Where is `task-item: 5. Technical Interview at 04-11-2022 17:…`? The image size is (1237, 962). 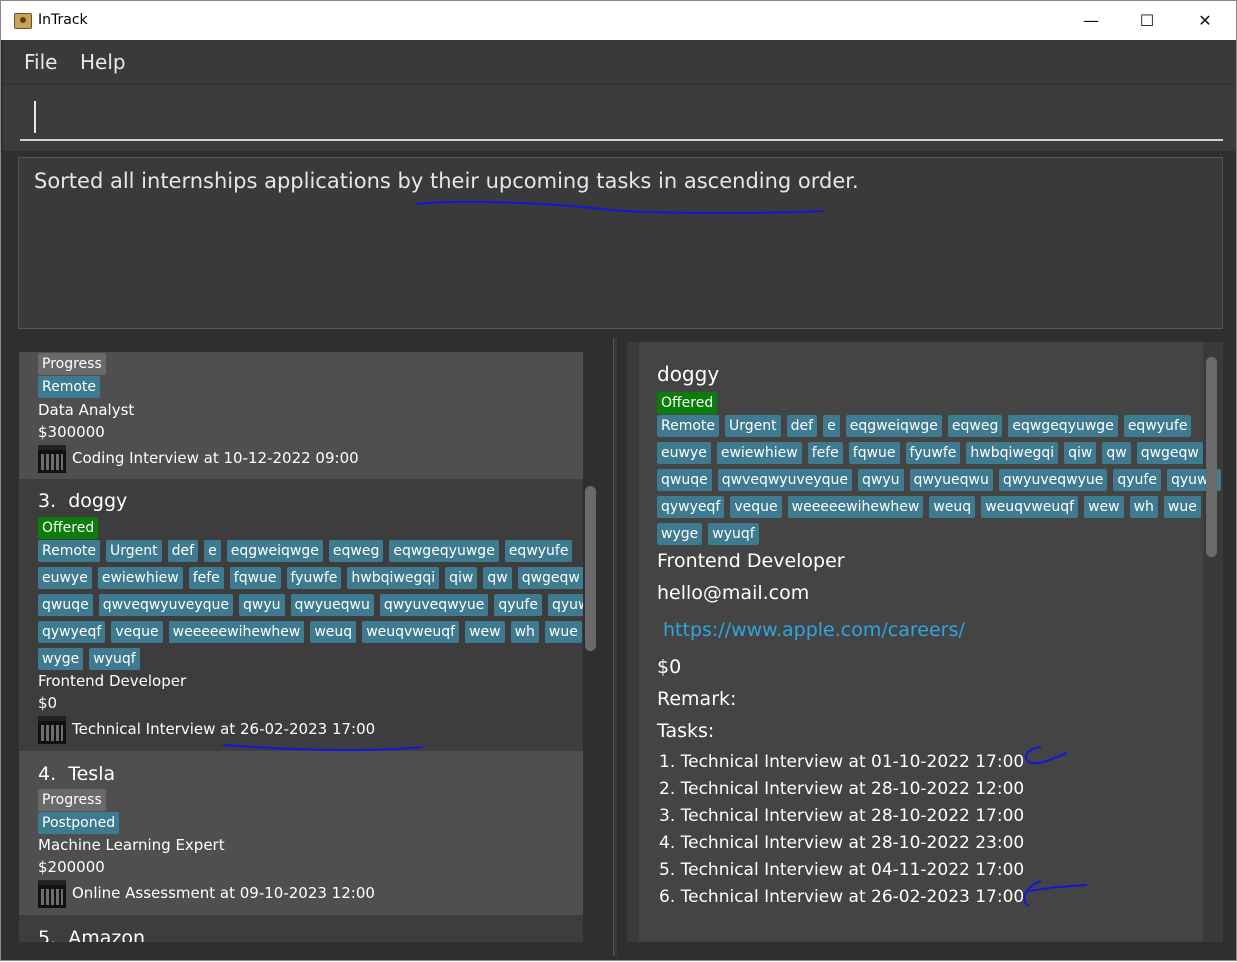
task-item: 5. Technical Interview at 04-11-2022 17:… is located at coordinates (842, 870).